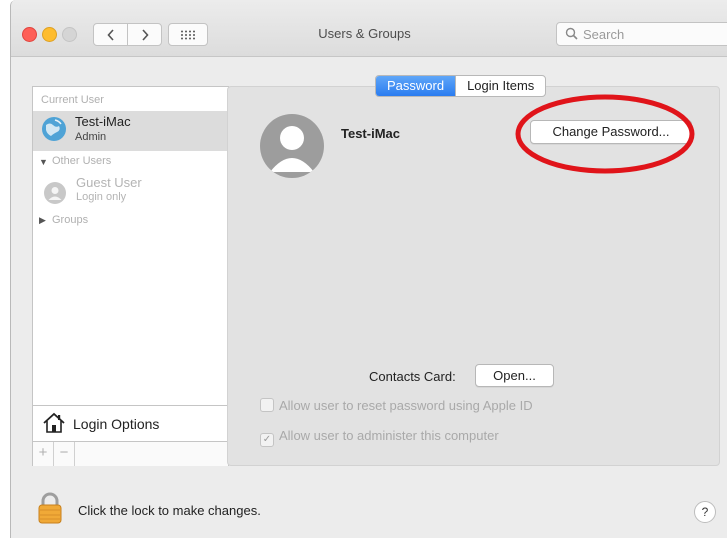 This screenshot has width=727, height=538. Describe the element at coordinates (103, 121) in the screenshot. I see `current-user-name: Test-iMac` at that location.